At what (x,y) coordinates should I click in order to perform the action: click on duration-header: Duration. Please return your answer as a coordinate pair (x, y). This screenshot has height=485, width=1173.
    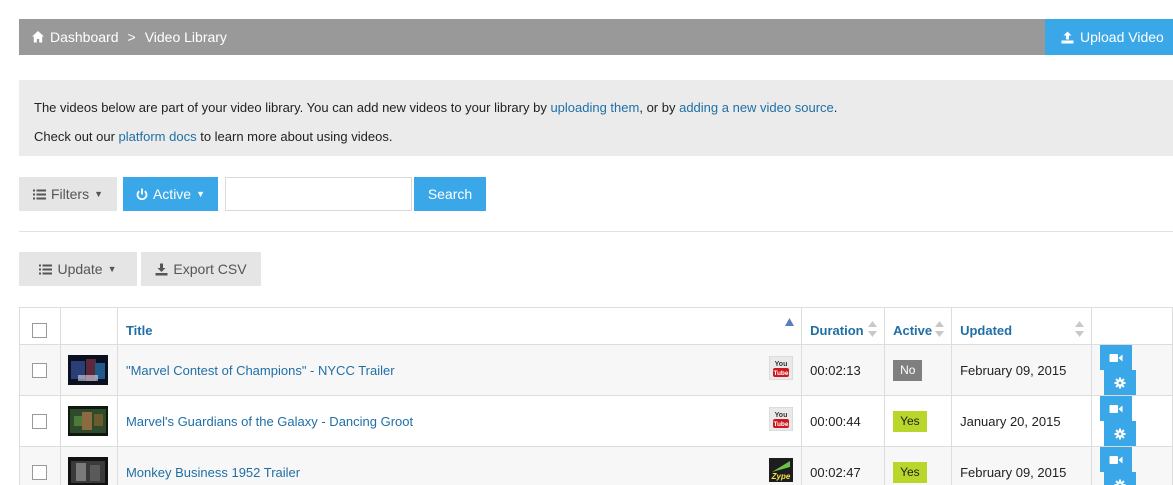
    Looking at the image, I should click on (843, 326).